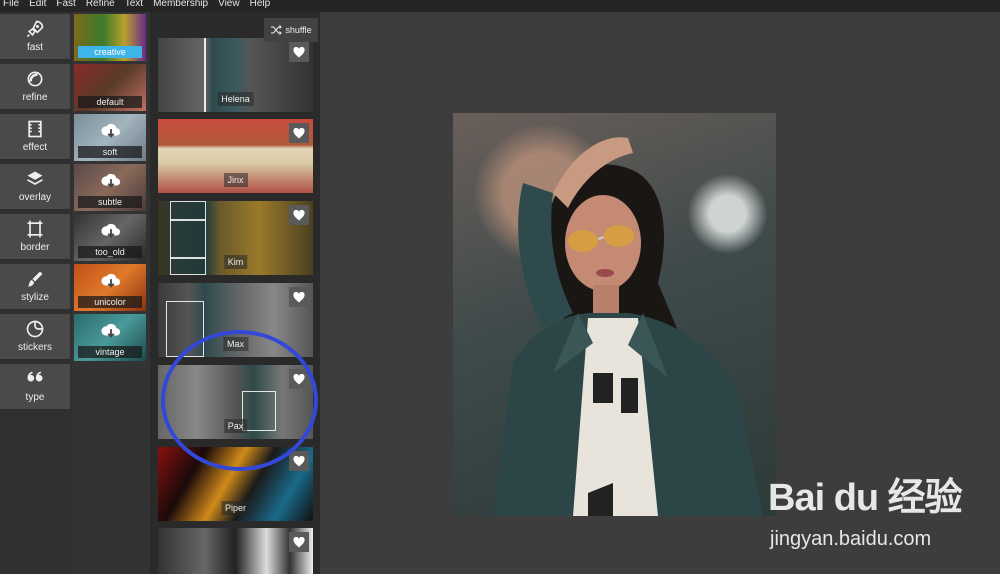 The width and height of the screenshot is (1000, 574). Describe the element at coordinates (229, 4) in the screenshot. I see `menu-view: View` at that location.